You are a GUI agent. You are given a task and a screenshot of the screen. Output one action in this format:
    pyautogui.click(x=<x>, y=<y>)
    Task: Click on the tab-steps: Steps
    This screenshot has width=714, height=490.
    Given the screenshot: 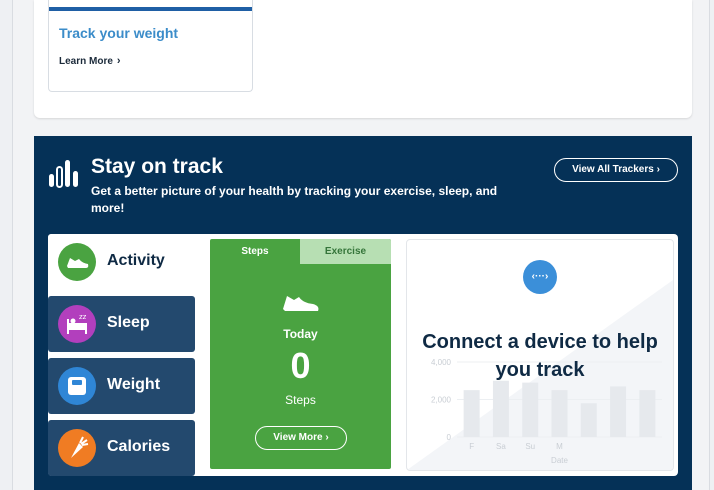 What is the action you would take?
    pyautogui.click(x=255, y=251)
    